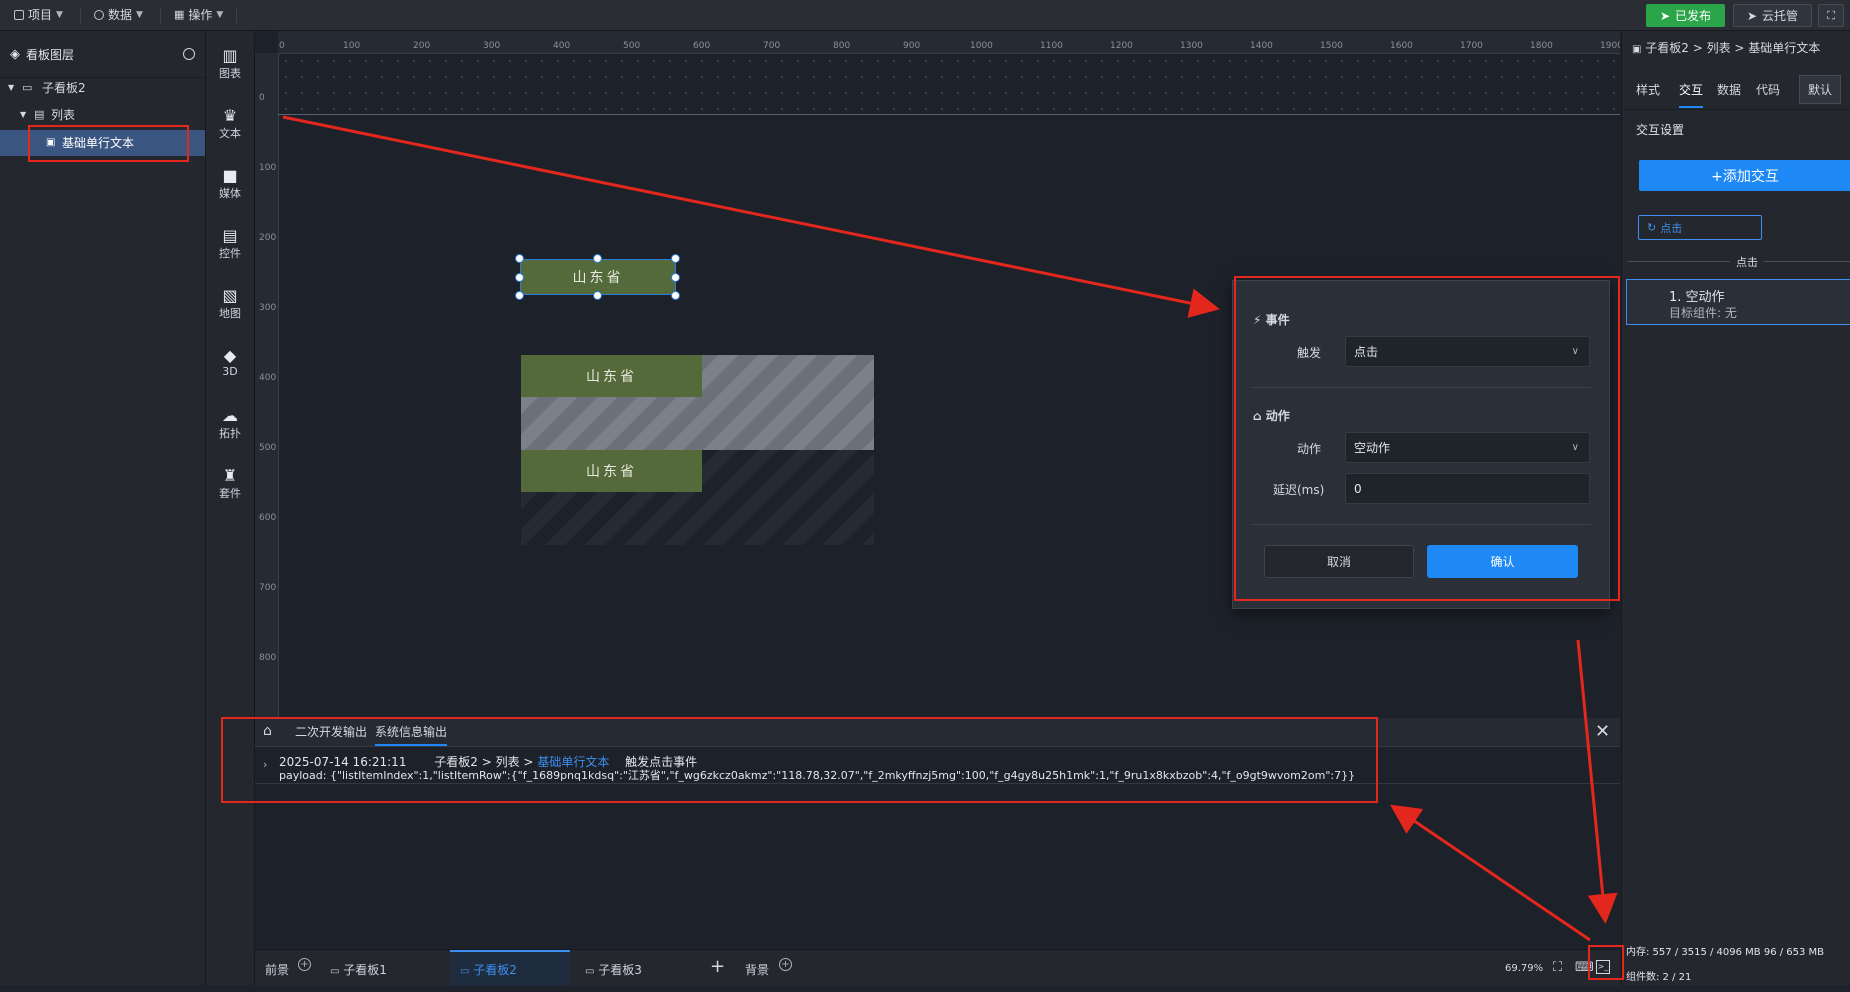 The height and width of the screenshot is (992, 1850). What do you see at coordinates (230, 253) in the screenshot?
I see `component-label: 控件` at bounding box center [230, 253].